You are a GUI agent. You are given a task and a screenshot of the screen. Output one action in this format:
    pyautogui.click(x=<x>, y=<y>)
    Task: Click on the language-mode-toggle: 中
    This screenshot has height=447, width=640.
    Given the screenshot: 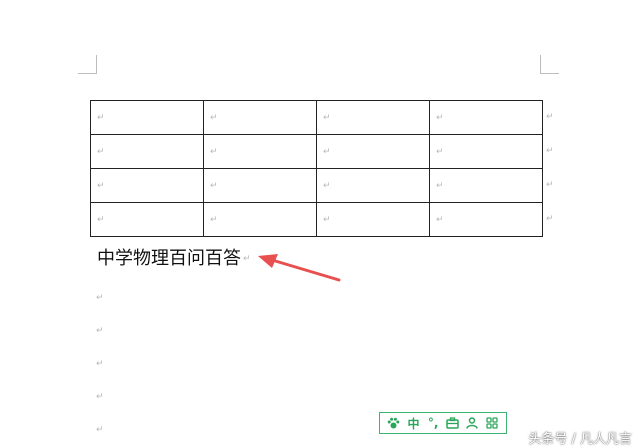 What is the action you would take?
    pyautogui.click(x=413, y=423)
    